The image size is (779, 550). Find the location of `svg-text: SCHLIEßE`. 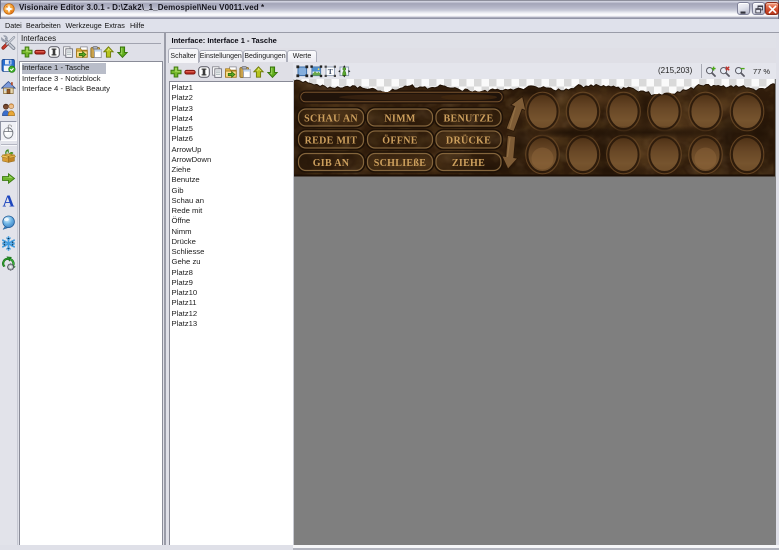

svg-text: SCHLIEßE is located at coordinates (399, 163).